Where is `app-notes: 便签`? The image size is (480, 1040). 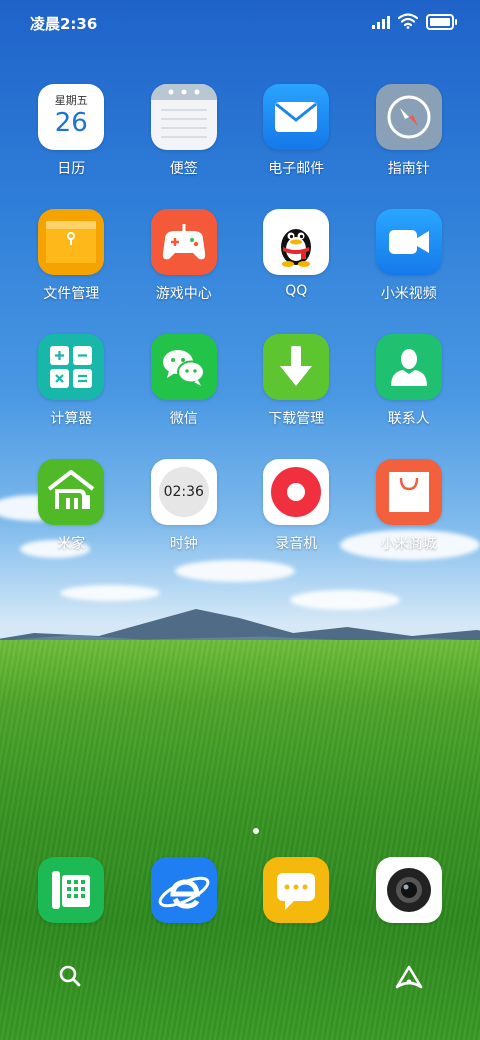
app-notes: 便签 is located at coordinates (184, 134).